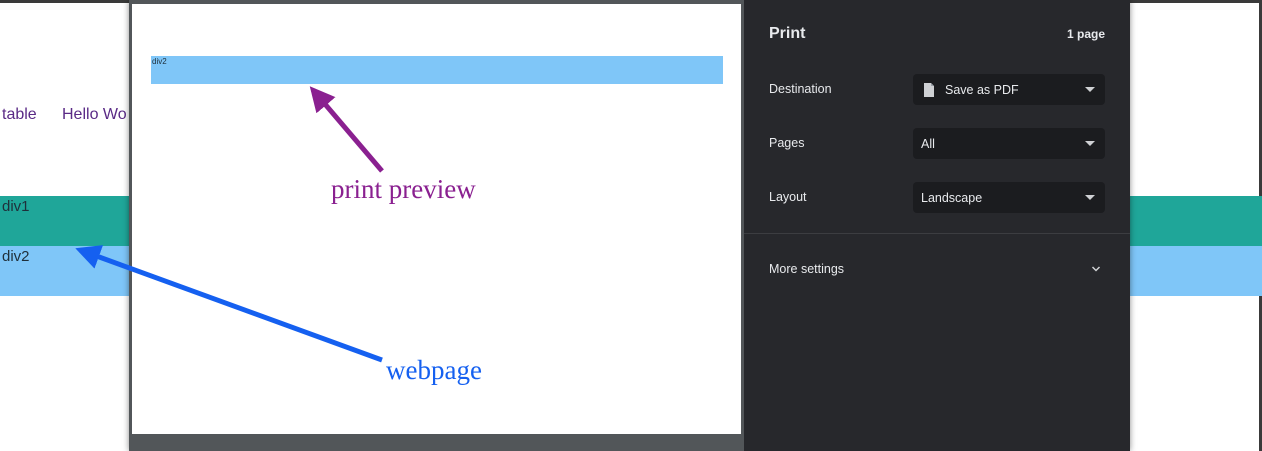 This screenshot has height=451, width=1262. I want to click on nav-link-table: table, so click(19, 115).